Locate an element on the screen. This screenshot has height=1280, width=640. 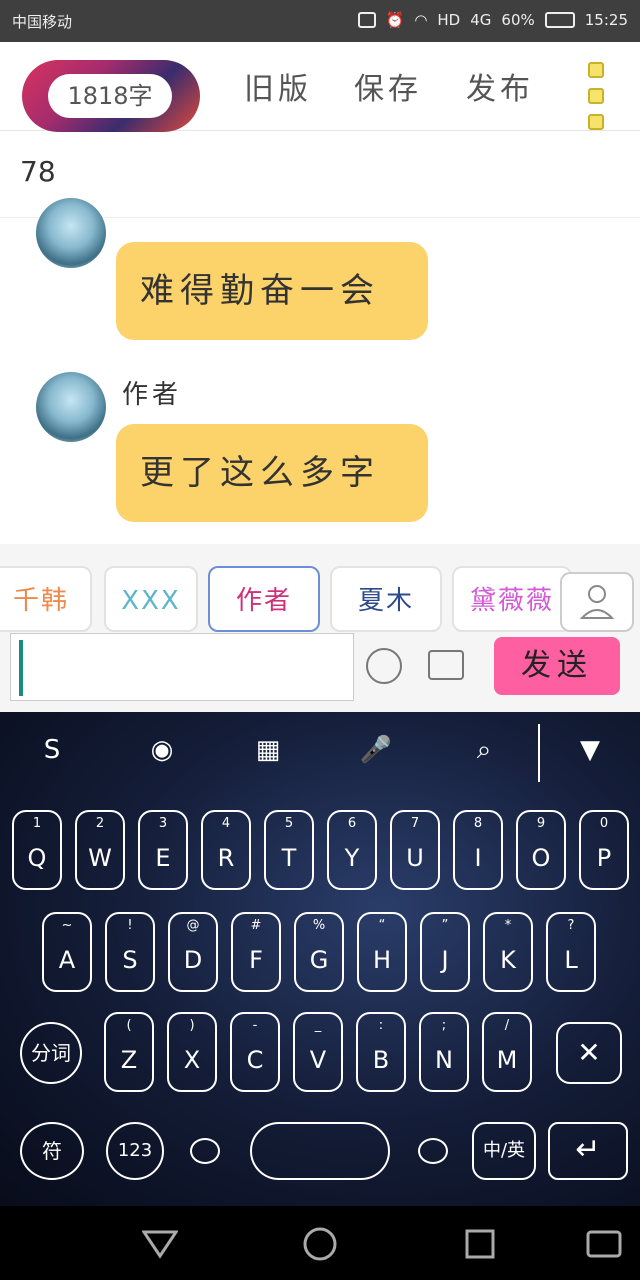
chapter-value: 78 is located at coordinates (38, 171).